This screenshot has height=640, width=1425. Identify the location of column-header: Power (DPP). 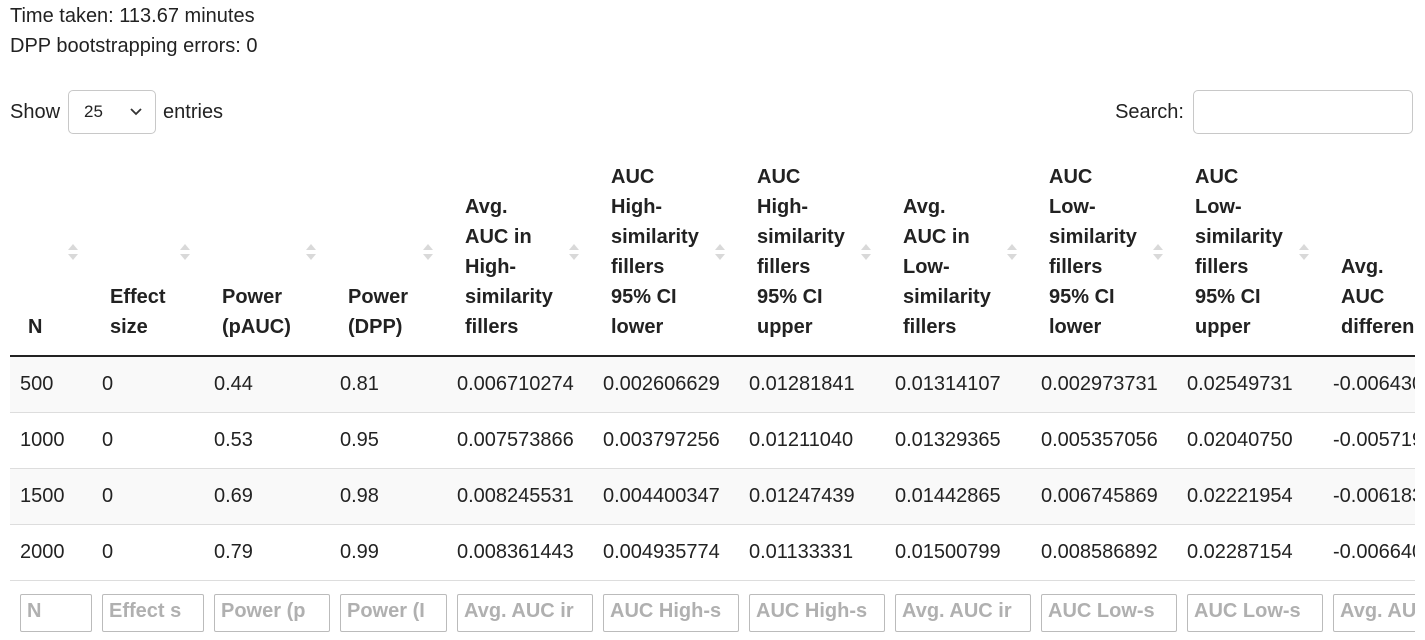
(388, 253).